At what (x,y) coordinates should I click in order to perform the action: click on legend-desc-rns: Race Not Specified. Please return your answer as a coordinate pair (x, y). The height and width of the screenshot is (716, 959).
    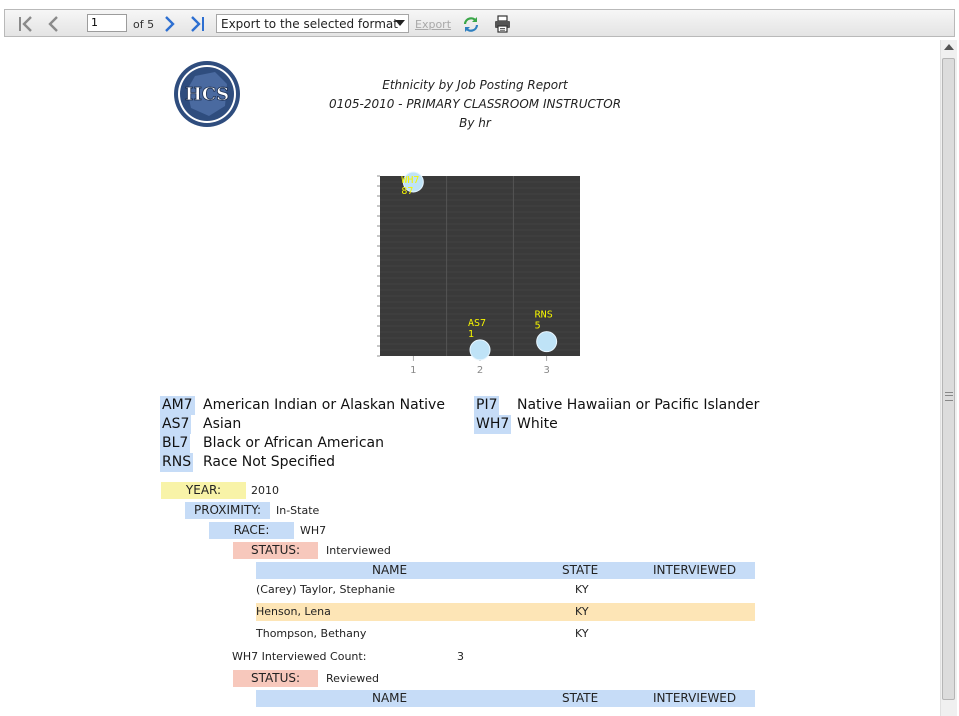
    Looking at the image, I should click on (269, 462).